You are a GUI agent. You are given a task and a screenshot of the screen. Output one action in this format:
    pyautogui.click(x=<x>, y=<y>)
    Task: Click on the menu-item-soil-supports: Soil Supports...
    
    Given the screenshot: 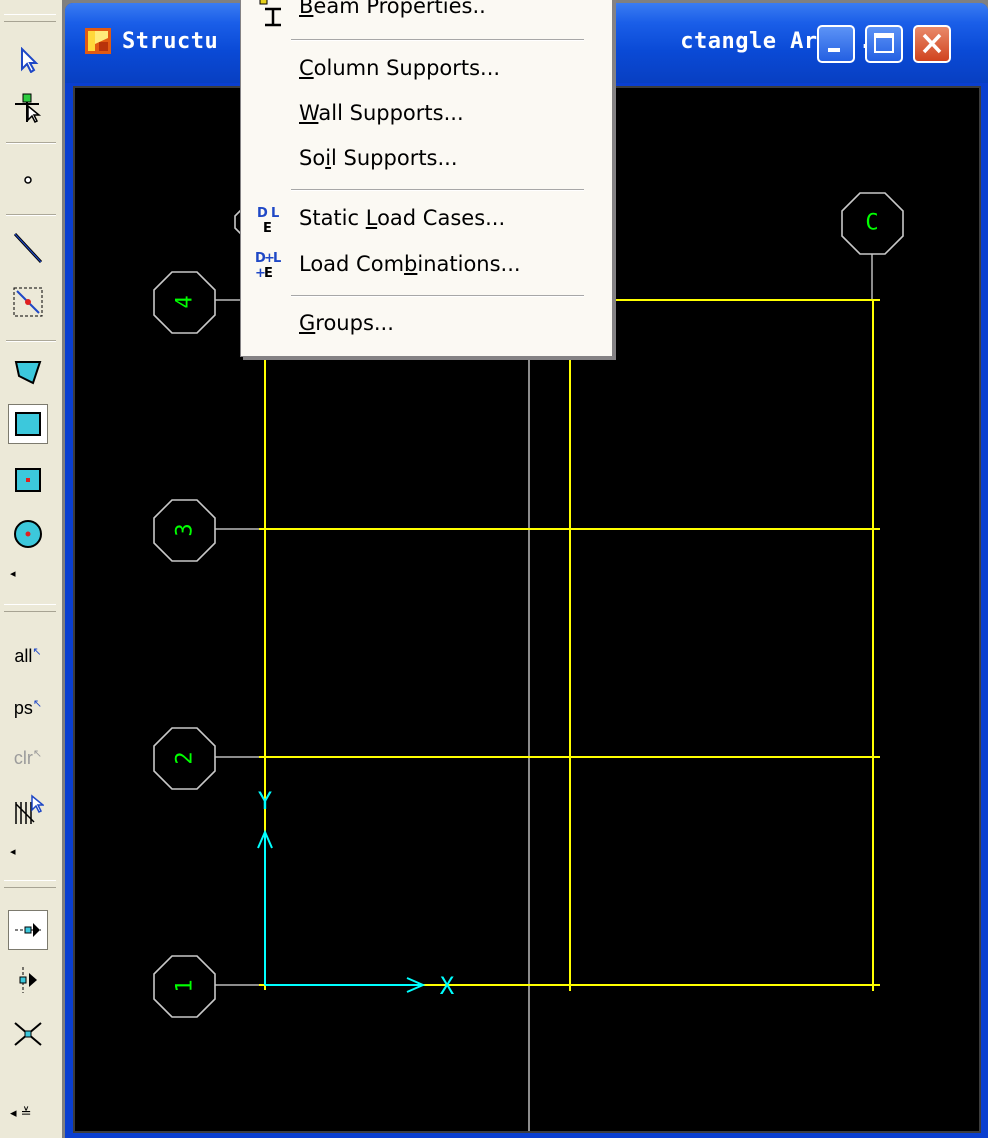 What is the action you would take?
    pyautogui.click(x=378, y=158)
    